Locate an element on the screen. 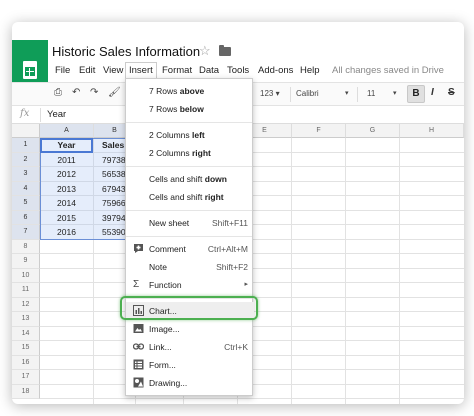 The height and width of the screenshot is (416, 474). row-header: 7 is located at coordinates (26, 232).